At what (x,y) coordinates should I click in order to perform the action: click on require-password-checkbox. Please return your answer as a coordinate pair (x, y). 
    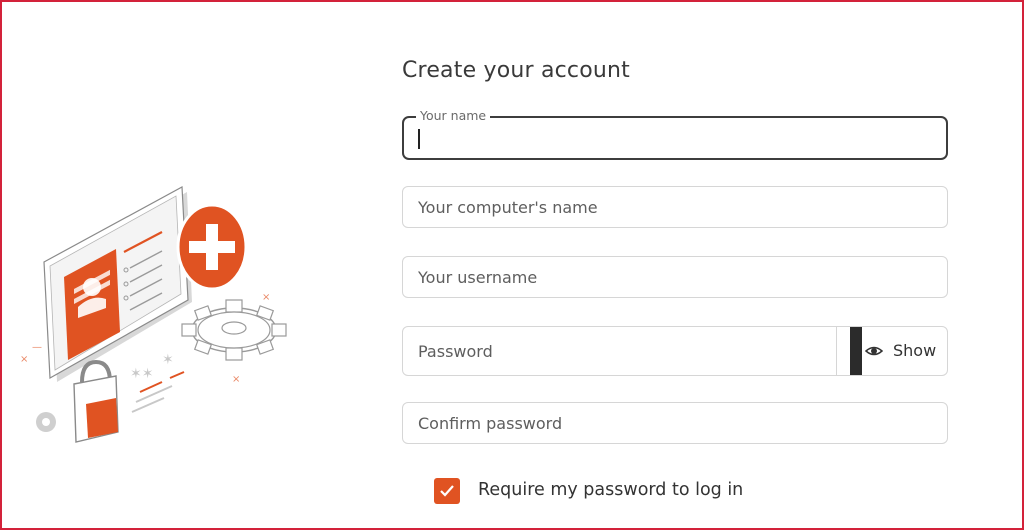
    Looking at the image, I should click on (447, 491).